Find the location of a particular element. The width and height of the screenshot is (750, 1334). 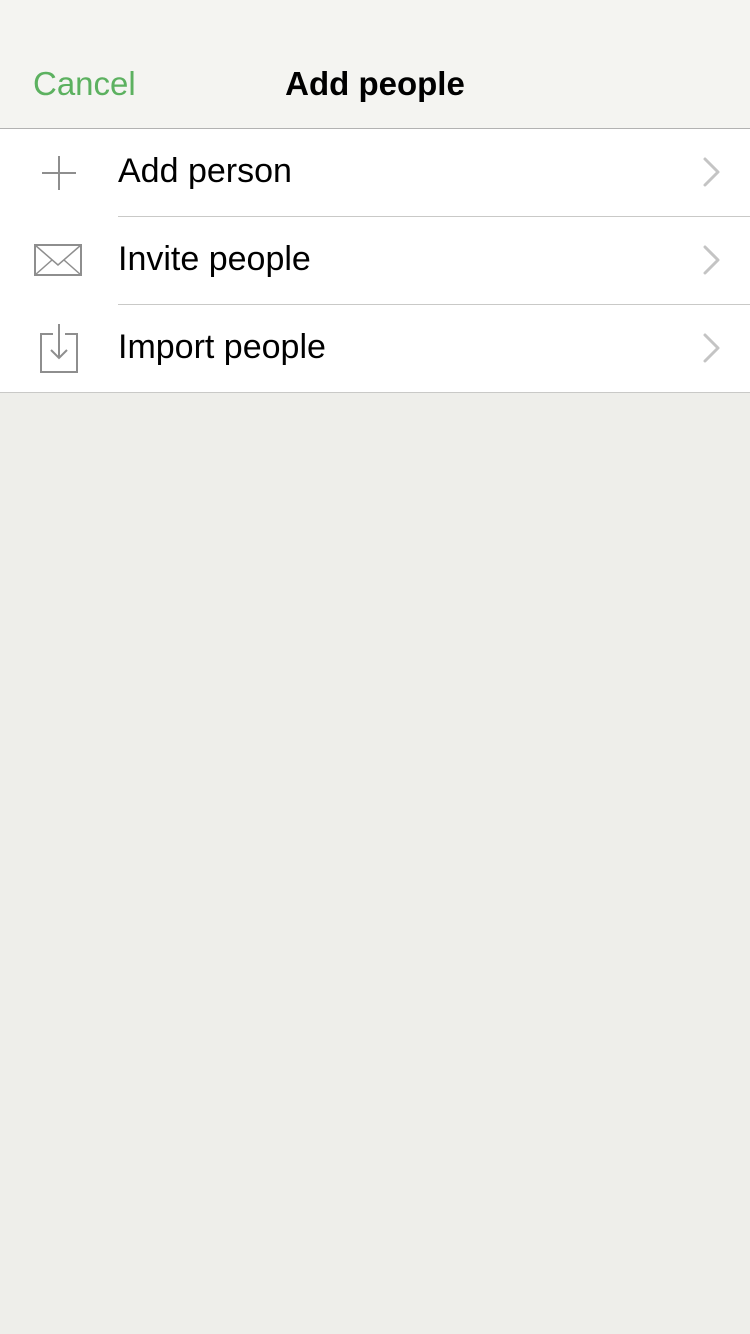

import-download-icon is located at coordinates (59, 348).